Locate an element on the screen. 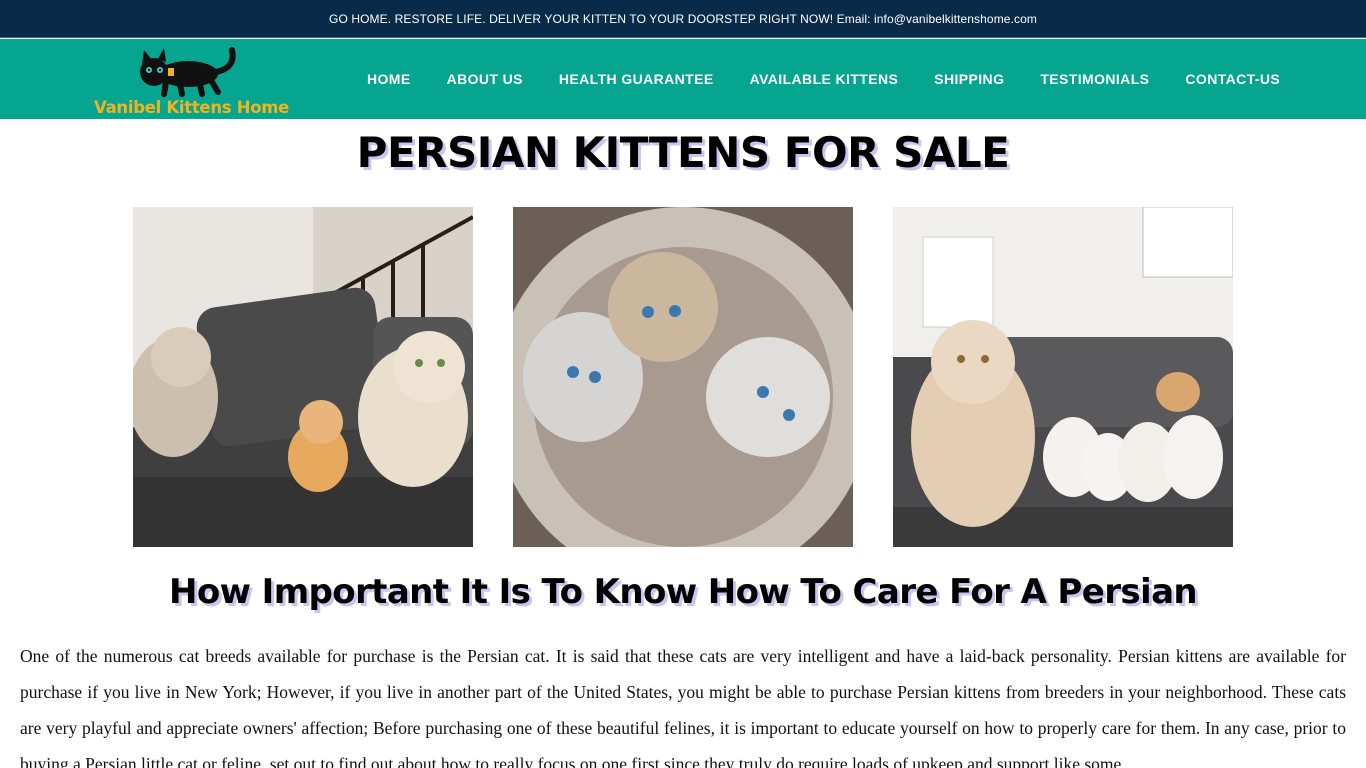 The height and width of the screenshot is (768, 1366). logo-text: Vanibel Kittens Home is located at coordinates (192, 107).